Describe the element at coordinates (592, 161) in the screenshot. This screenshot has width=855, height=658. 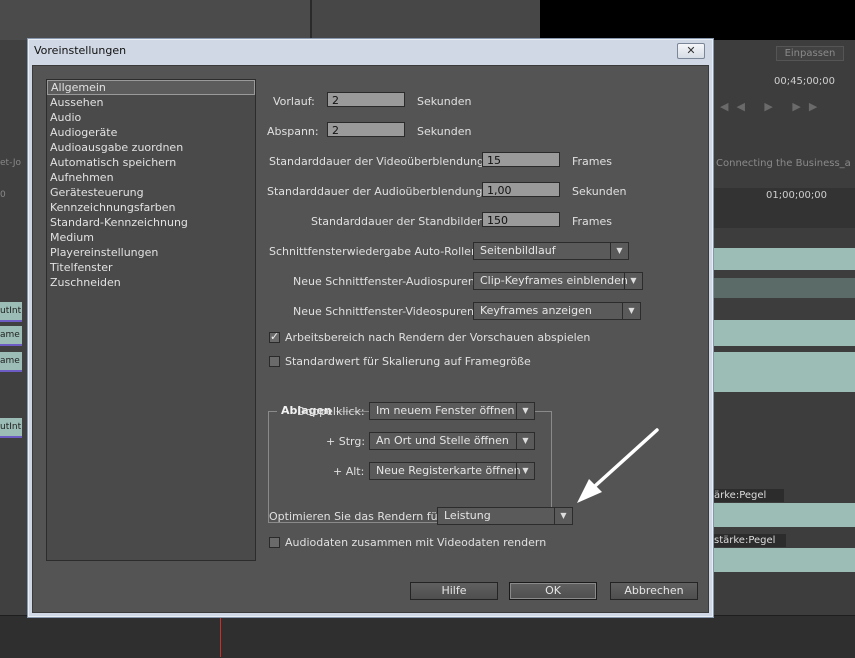
I see `video-transition-unit: Frames` at that location.